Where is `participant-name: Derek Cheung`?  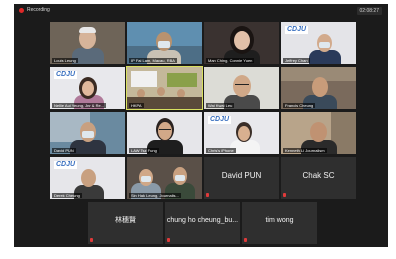
participant-name: Derek Cheung is located at coordinates (67, 195).